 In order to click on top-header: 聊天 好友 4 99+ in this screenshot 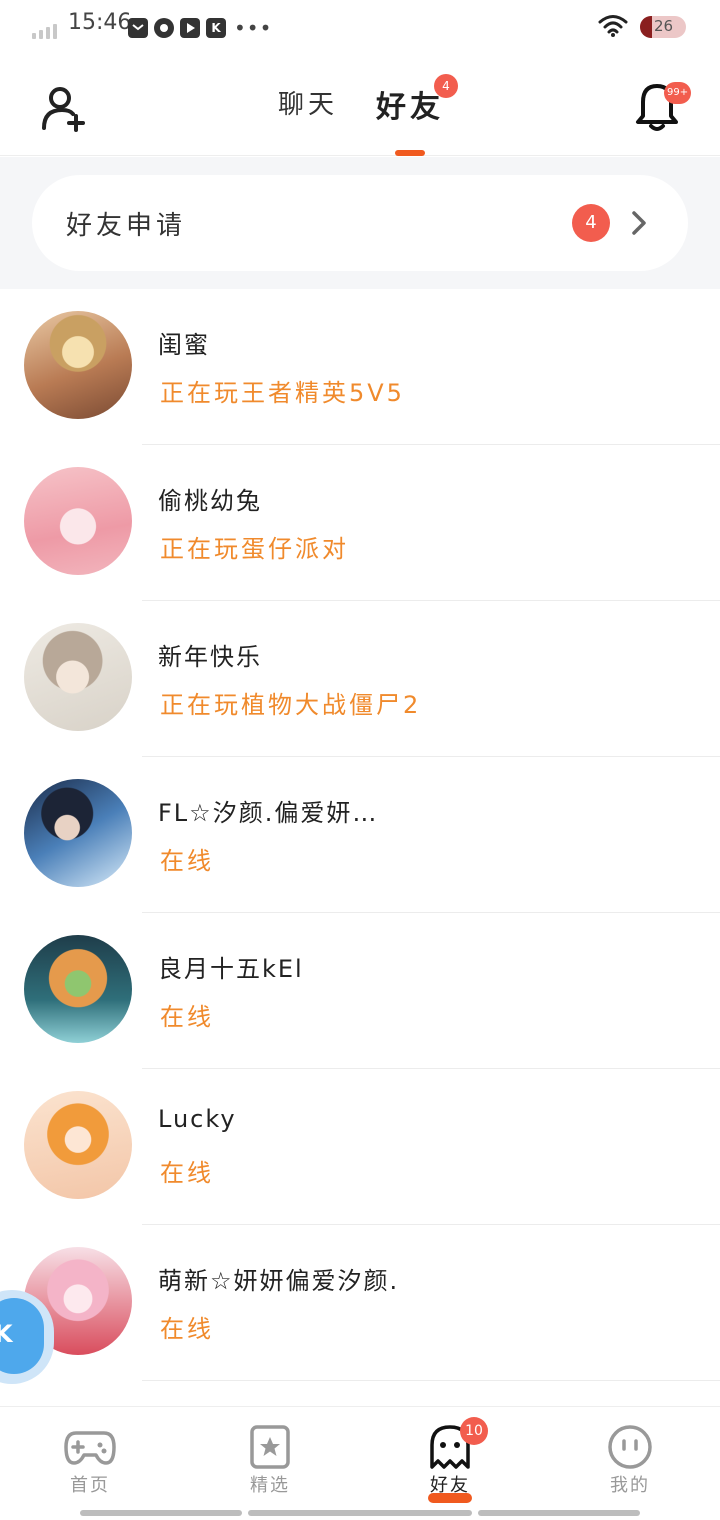, I will do `click(360, 105)`.